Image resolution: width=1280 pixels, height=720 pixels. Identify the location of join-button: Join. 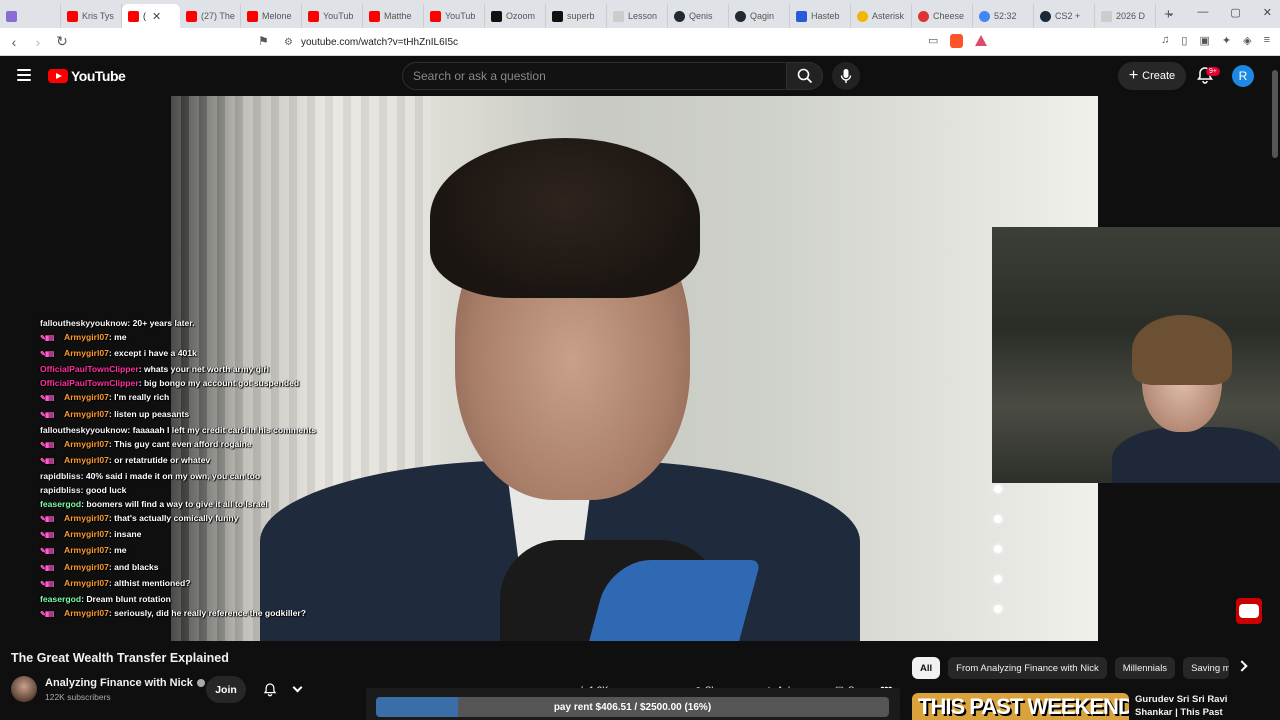
(226, 689).